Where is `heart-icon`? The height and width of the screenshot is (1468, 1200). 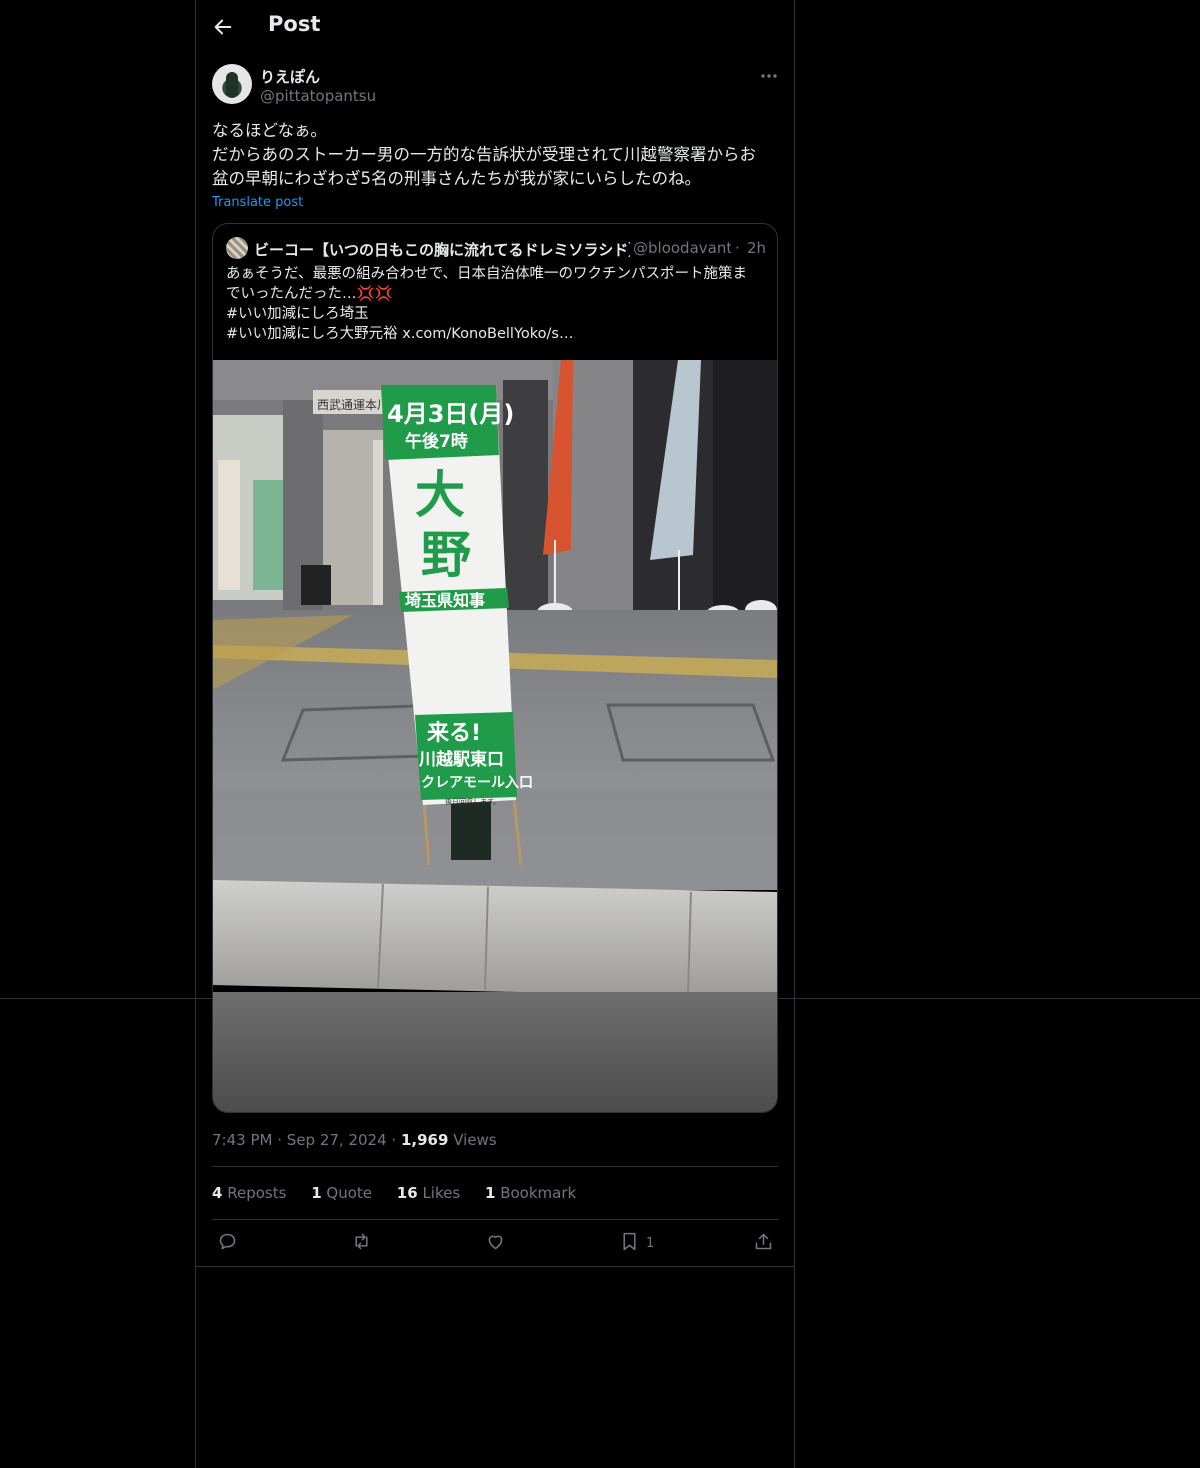
heart-icon is located at coordinates (495, 1242).